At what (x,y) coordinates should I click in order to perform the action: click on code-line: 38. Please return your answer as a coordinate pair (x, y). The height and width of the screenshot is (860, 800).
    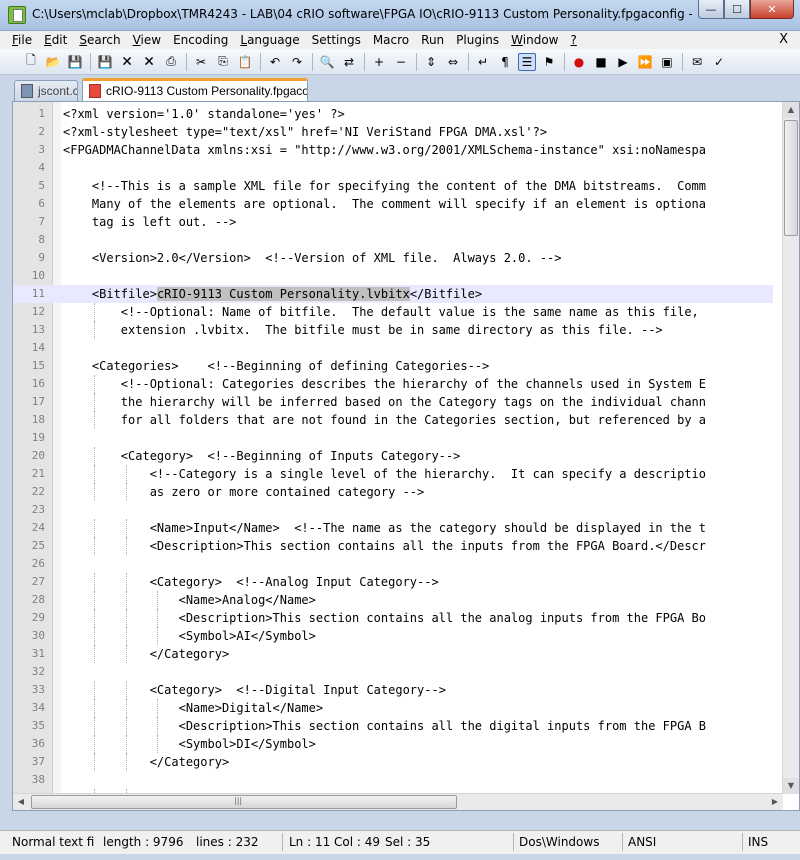
    Looking at the image, I should click on (393, 780).